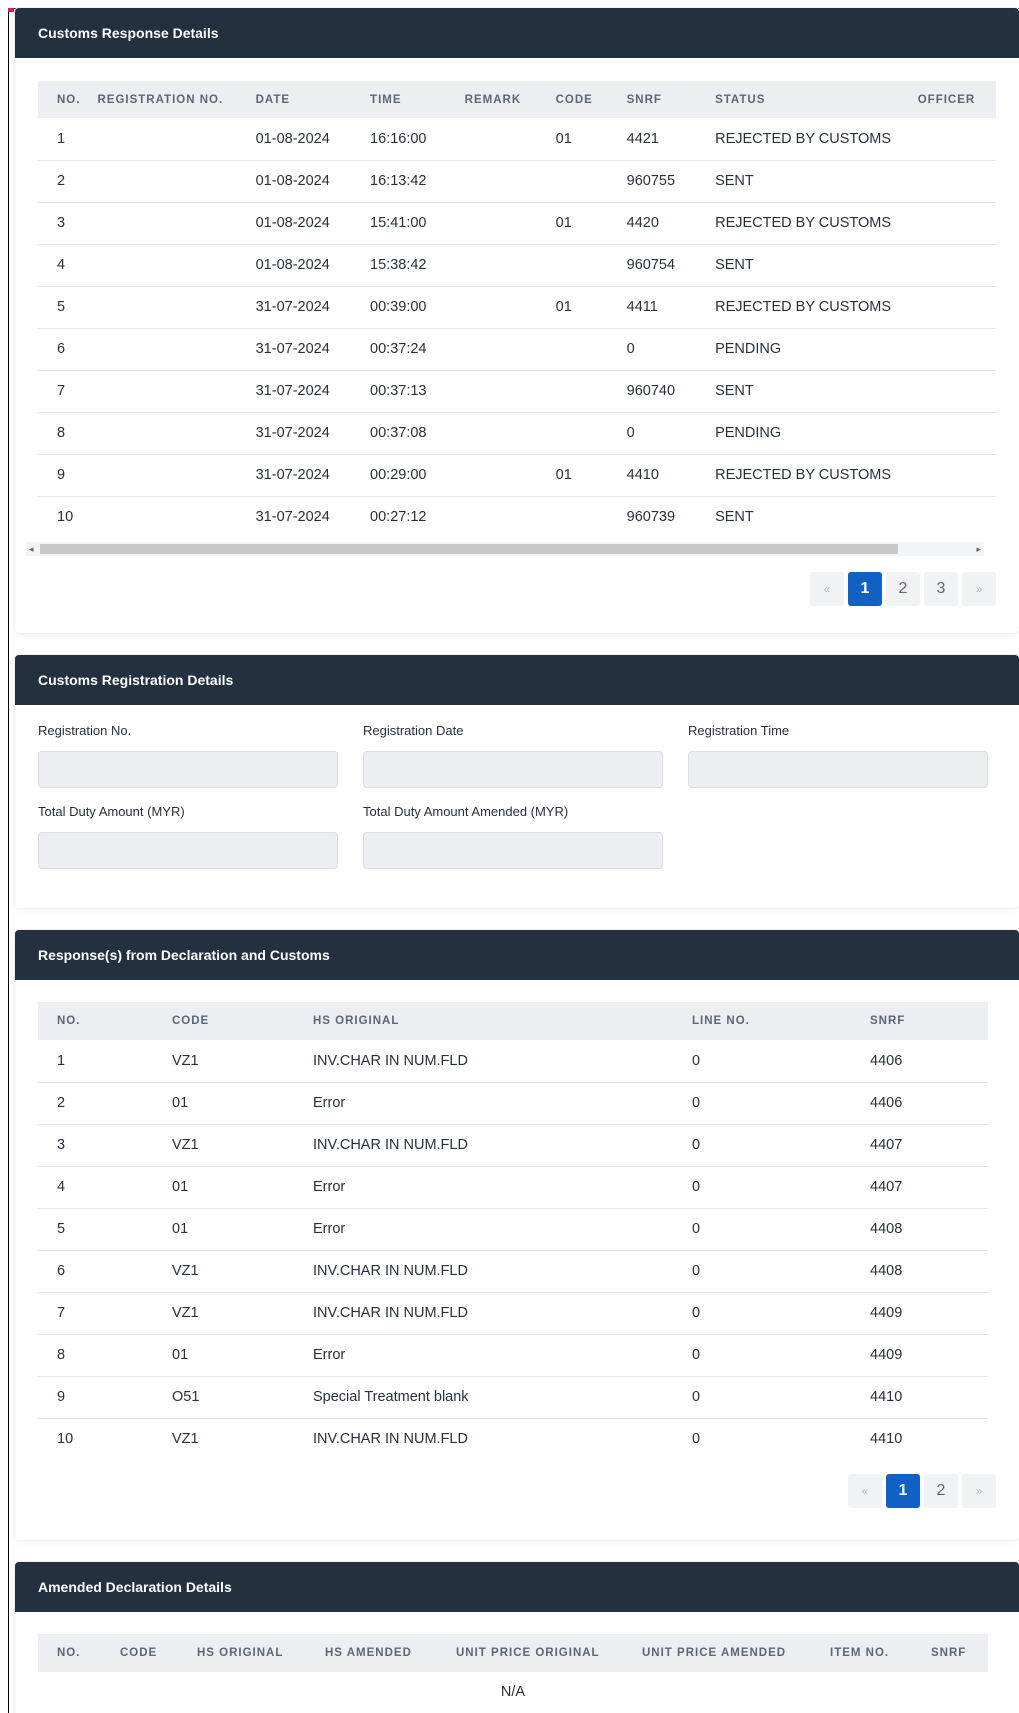 The width and height of the screenshot is (1019, 1713). Describe the element at coordinates (417, 307) in the screenshot. I see `table-cell: 00:39:00` at that location.